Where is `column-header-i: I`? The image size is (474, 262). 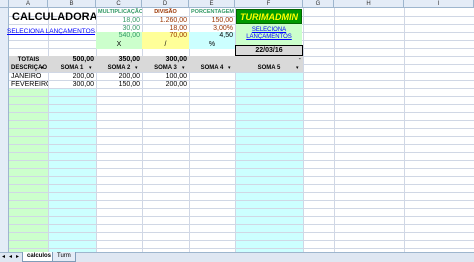
column-header-i: I is located at coordinates (439, 4).